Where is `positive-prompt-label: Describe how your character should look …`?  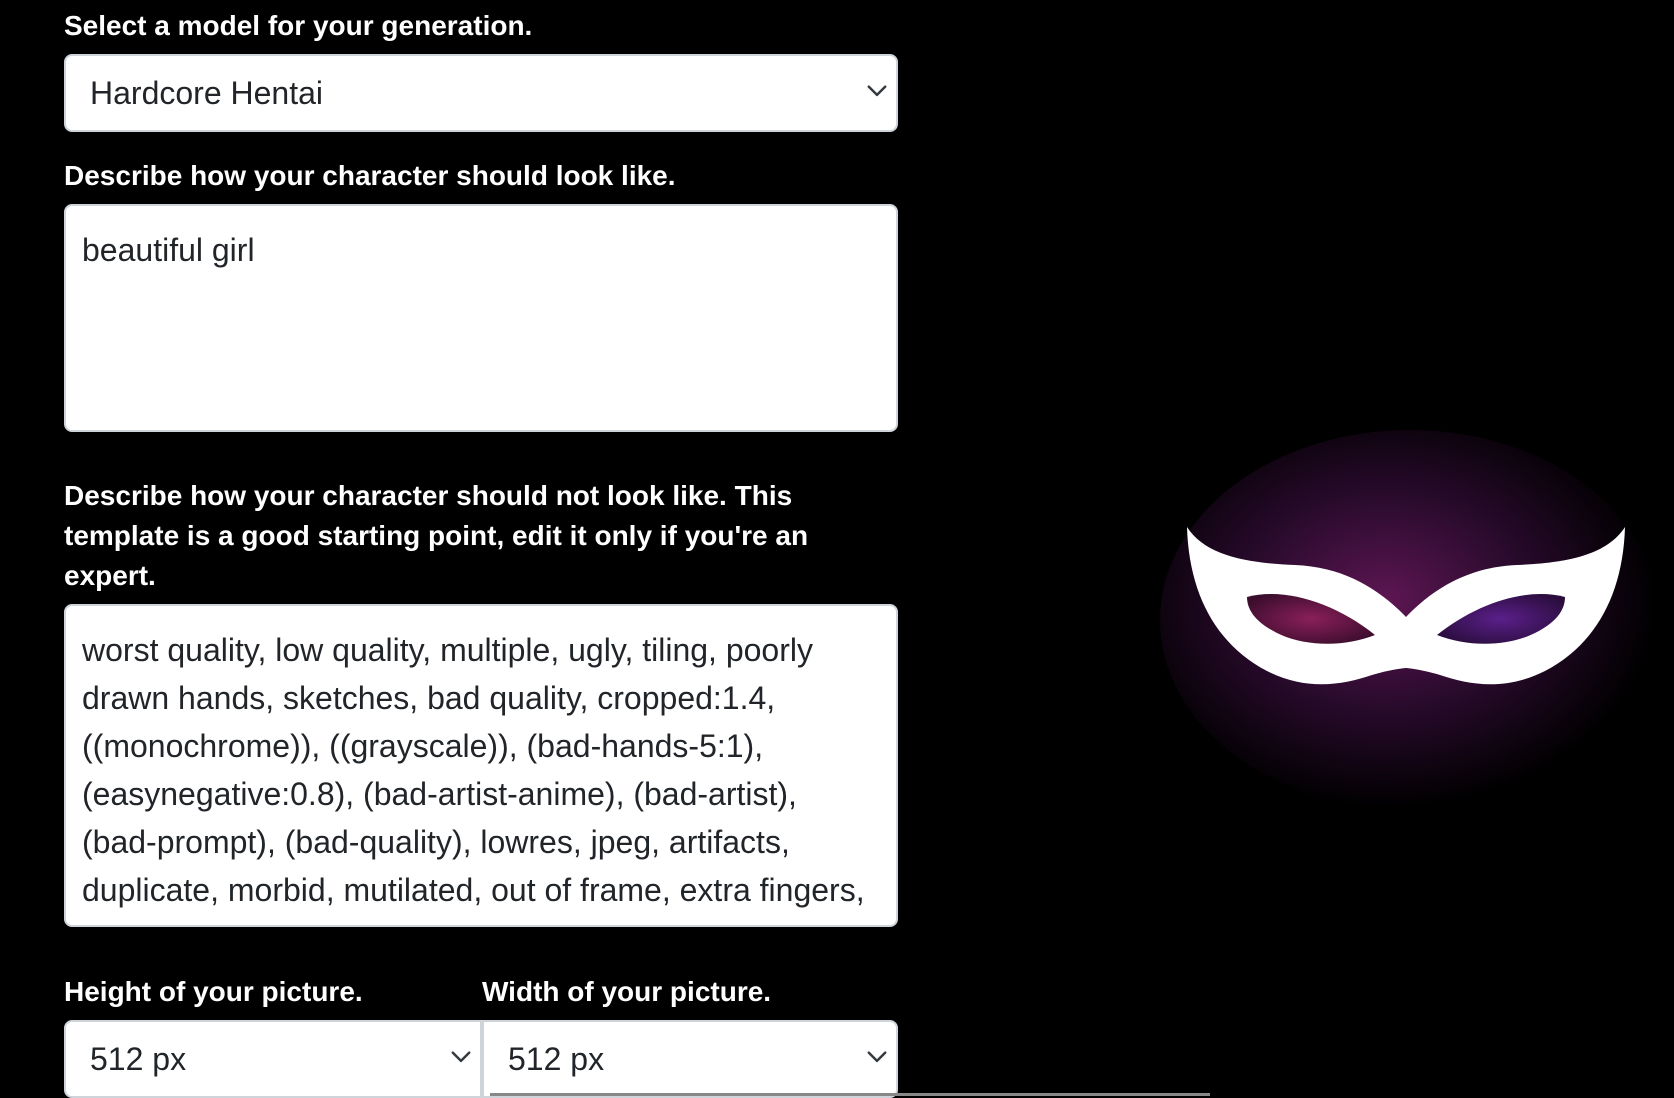
positive-prompt-label: Describe how your character should look … is located at coordinates (370, 175).